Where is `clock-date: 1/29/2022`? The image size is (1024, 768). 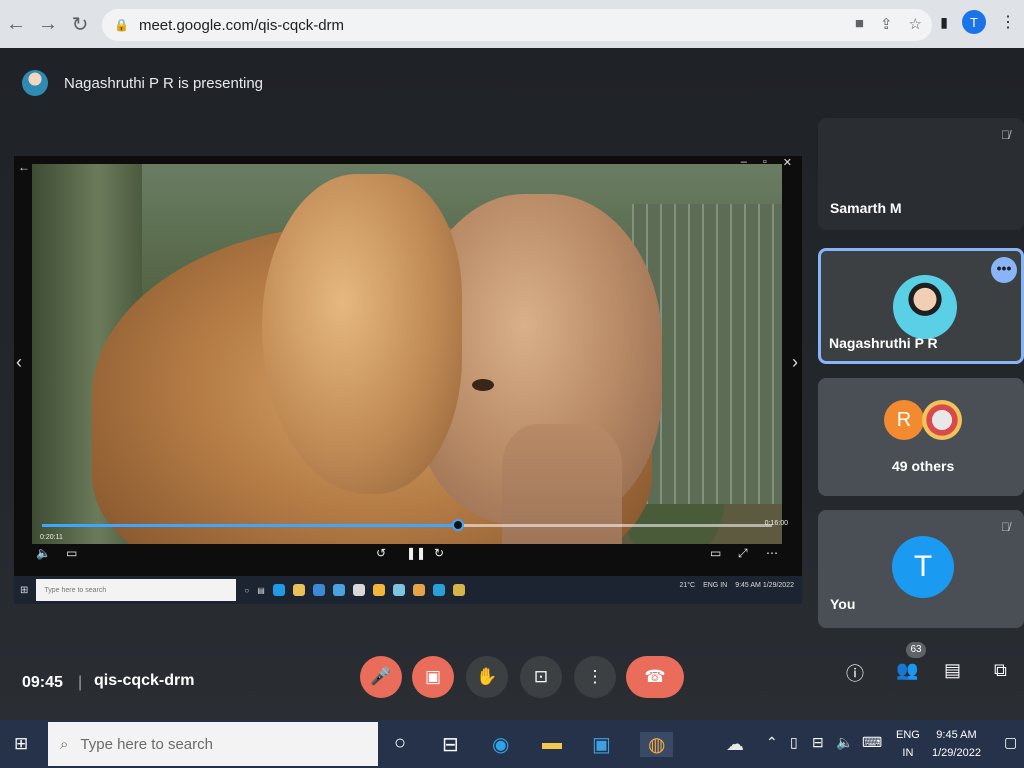 clock-date: 1/29/2022 is located at coordinates (956, 753).